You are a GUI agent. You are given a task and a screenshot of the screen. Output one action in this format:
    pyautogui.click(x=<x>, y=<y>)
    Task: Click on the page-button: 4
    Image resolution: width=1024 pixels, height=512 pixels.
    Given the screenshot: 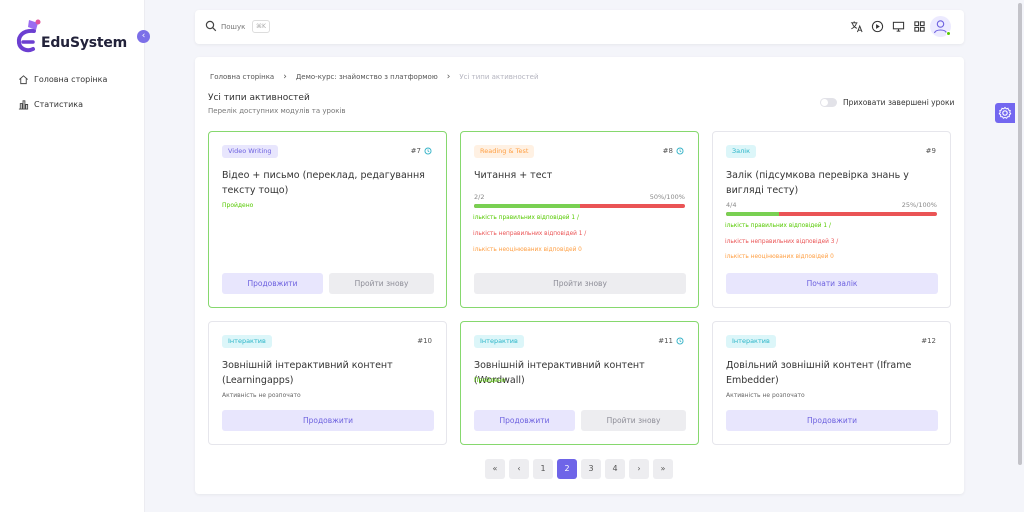 What is the action you would take?
    pyautogui.click(x=615, y=469)
    